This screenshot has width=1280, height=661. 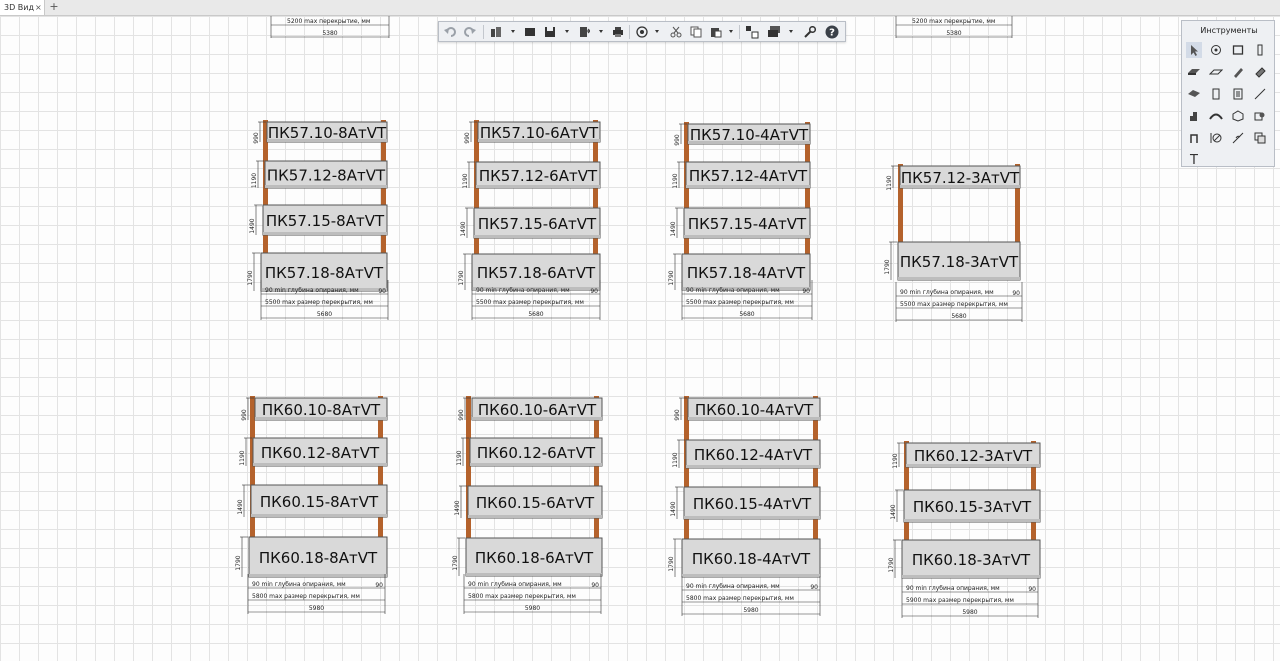 What do you see at coordinates (1238, 94) in the screenshot?
I see `mesh-icon` at bounding box center [1238, 94].